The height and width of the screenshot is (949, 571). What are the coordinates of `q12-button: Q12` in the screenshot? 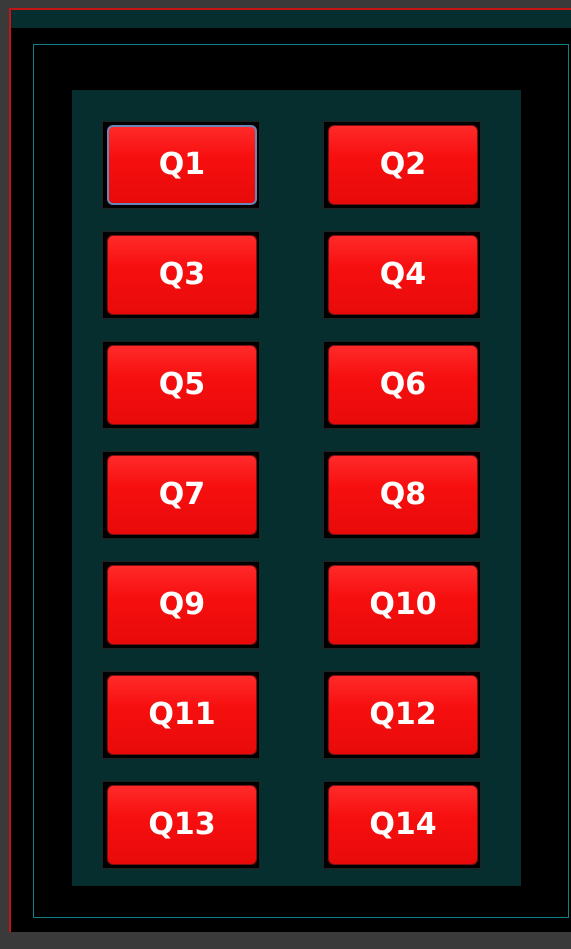 It's located at (403, 715).